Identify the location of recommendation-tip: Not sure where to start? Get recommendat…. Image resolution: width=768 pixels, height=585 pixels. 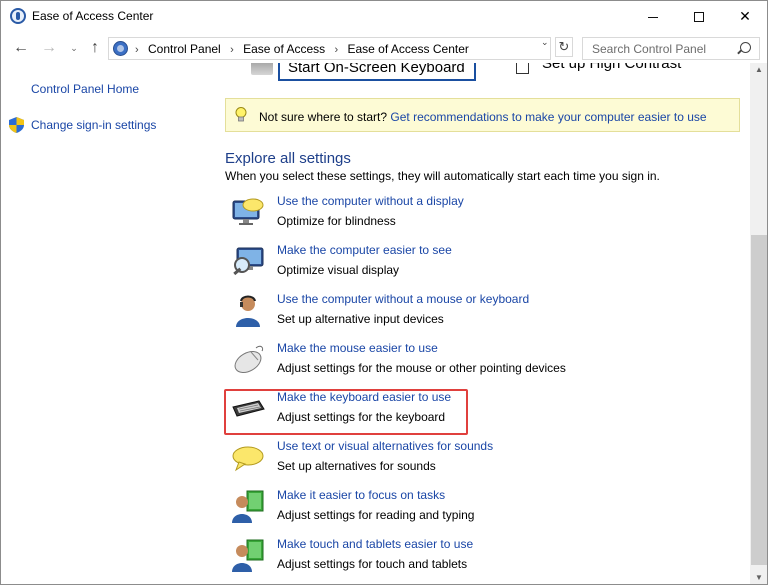
(482, 115).